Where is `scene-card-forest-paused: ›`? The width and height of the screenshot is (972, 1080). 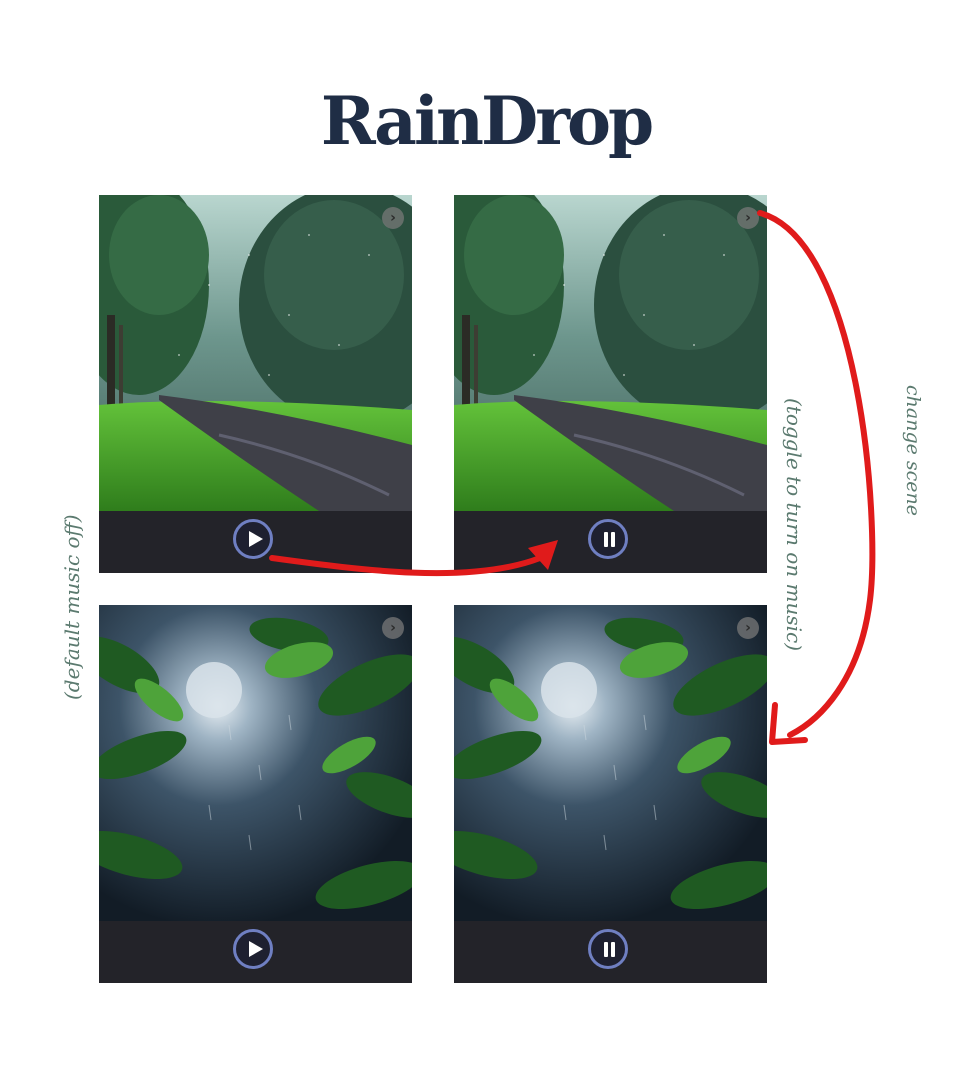 scene-card-forest-paused: › is located at coordinates (255, 384).